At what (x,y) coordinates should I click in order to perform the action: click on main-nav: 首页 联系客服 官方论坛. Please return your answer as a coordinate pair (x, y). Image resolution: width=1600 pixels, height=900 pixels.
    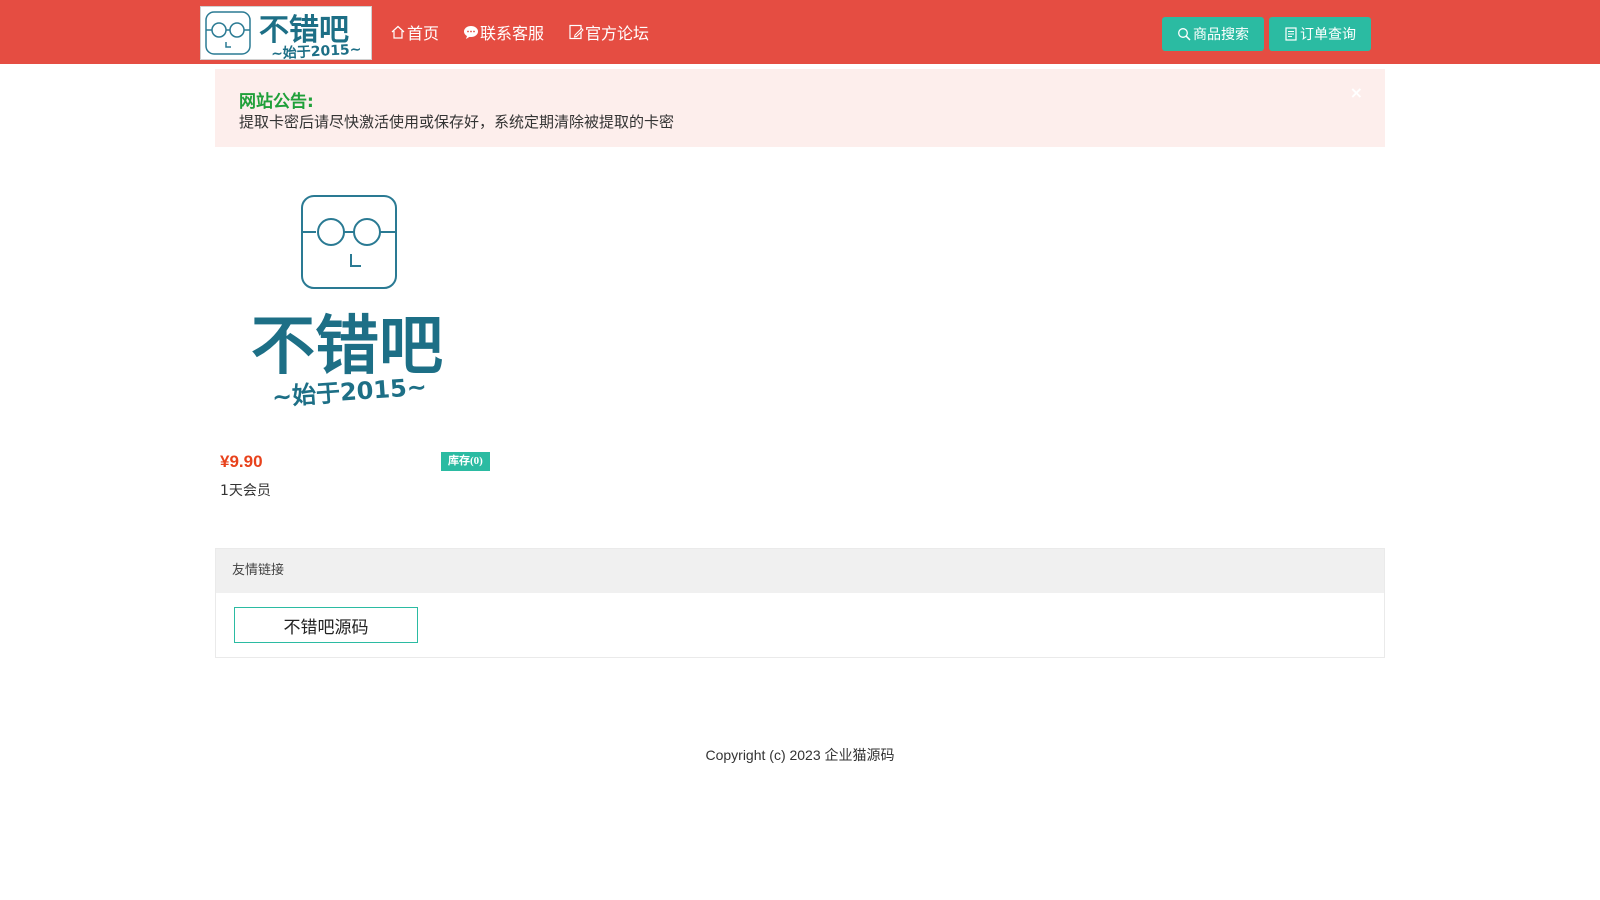
    Looking at the image, I should click on (519, 32).